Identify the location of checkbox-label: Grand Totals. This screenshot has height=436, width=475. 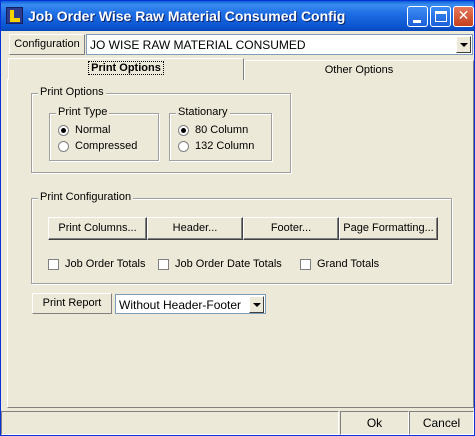
(348, 264).